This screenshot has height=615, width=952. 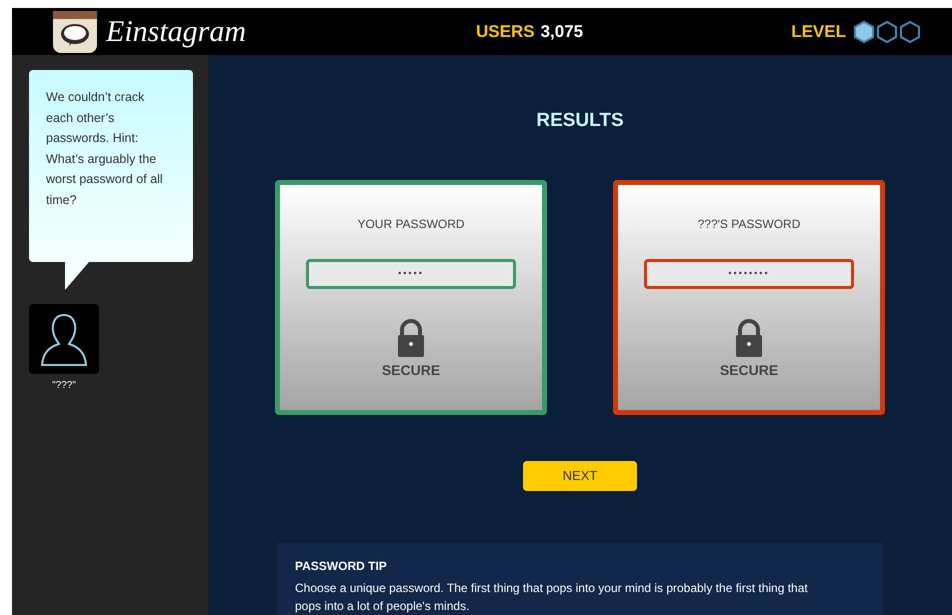 What do you see at coordinates (64, 339) in the screenshot?
I see `person-silhouette-icon` at bounding box center [64, 339].